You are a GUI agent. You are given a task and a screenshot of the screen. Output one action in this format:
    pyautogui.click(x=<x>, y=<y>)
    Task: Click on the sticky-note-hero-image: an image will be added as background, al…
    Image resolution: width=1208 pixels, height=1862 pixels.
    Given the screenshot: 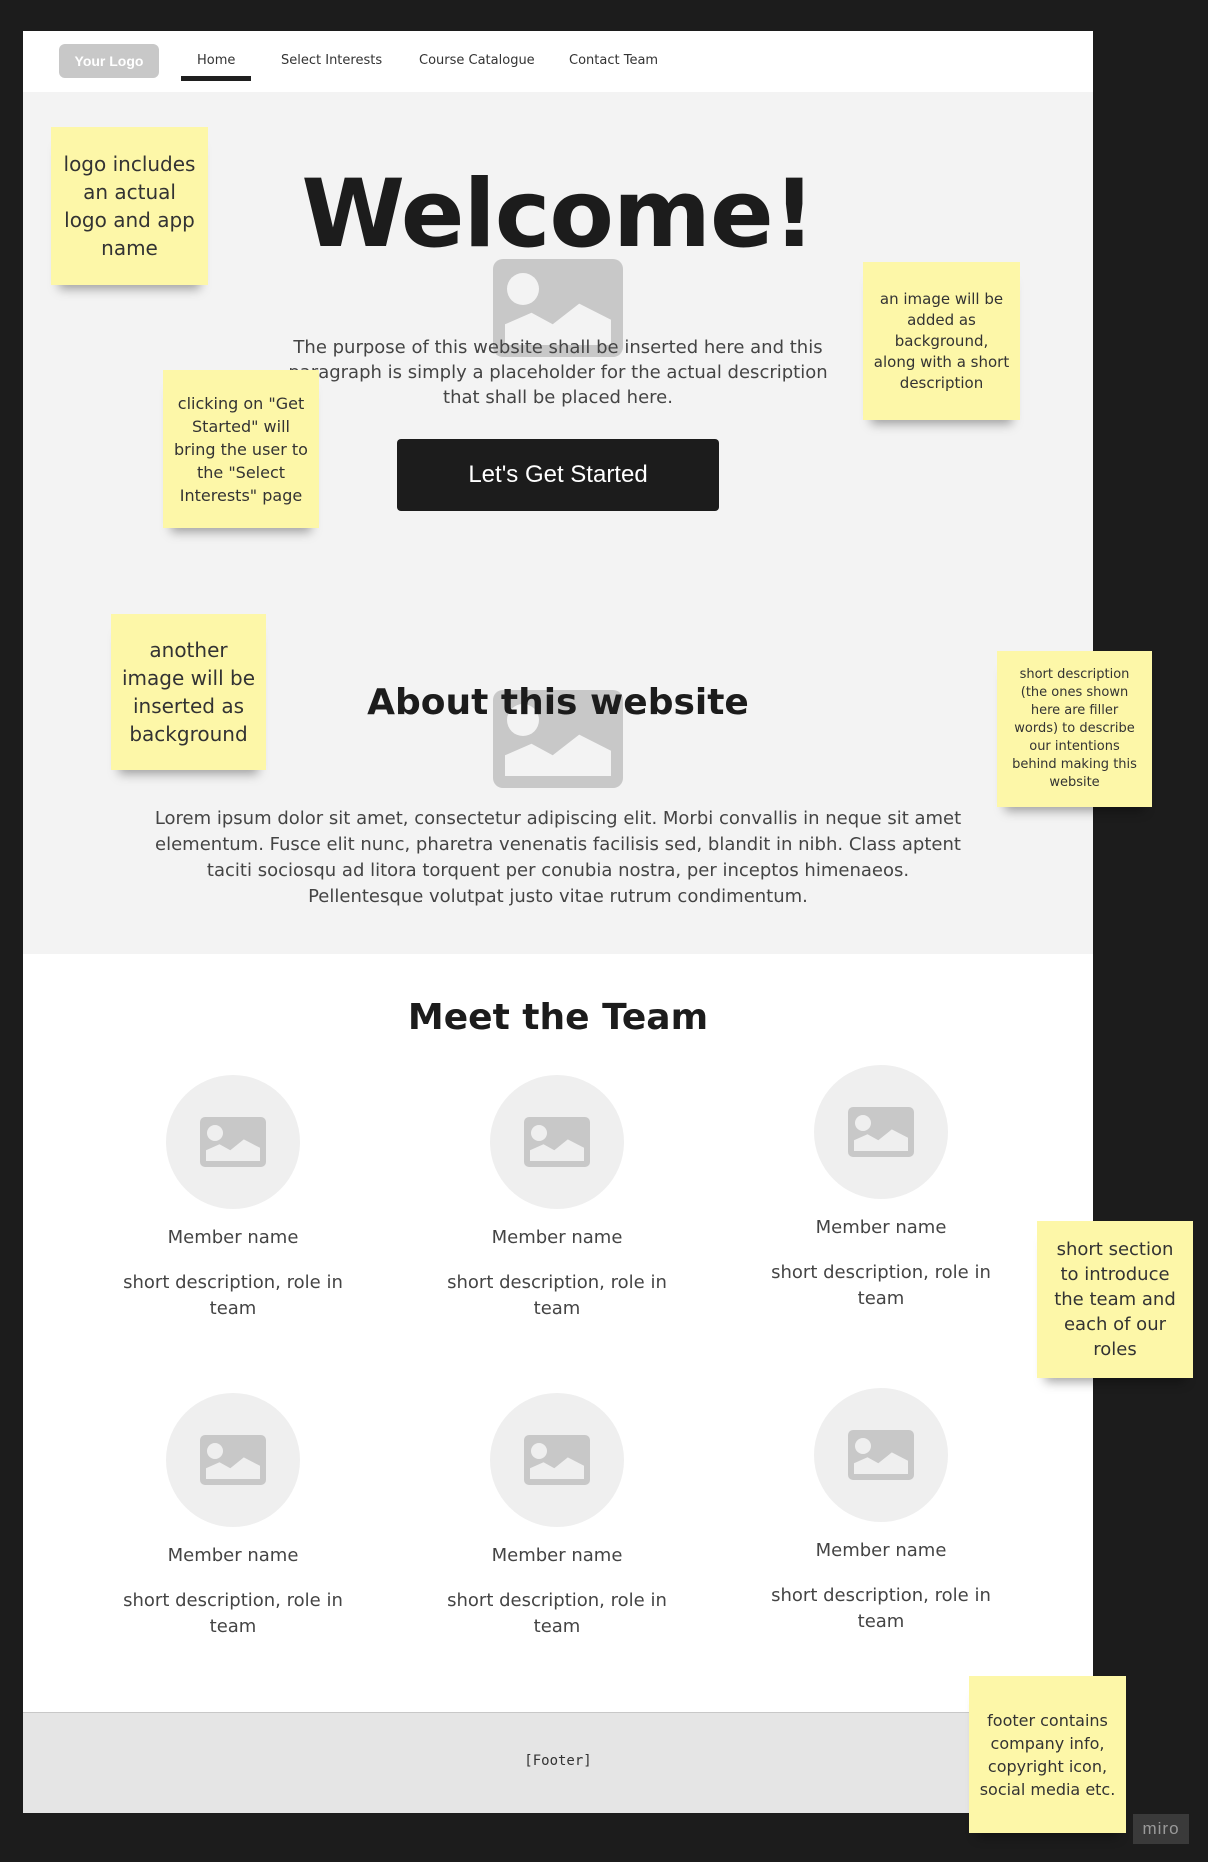 What is the action you would take?
    pyautogui.click(x=941, y=341)
    